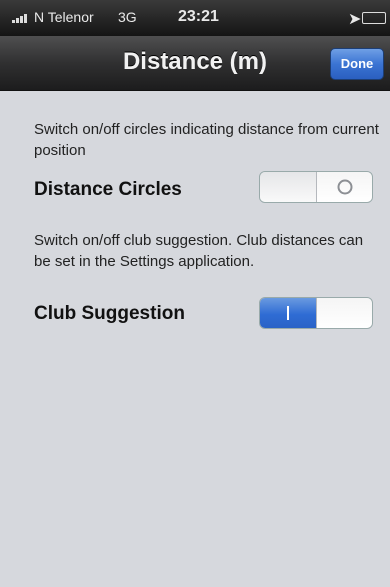 The width and height of the screenshot is (390, 587). What do you see at coordinates (64, 17) in the screenshot?
I see `carrier-name: N Telenor` at bounding box center [64, 17].